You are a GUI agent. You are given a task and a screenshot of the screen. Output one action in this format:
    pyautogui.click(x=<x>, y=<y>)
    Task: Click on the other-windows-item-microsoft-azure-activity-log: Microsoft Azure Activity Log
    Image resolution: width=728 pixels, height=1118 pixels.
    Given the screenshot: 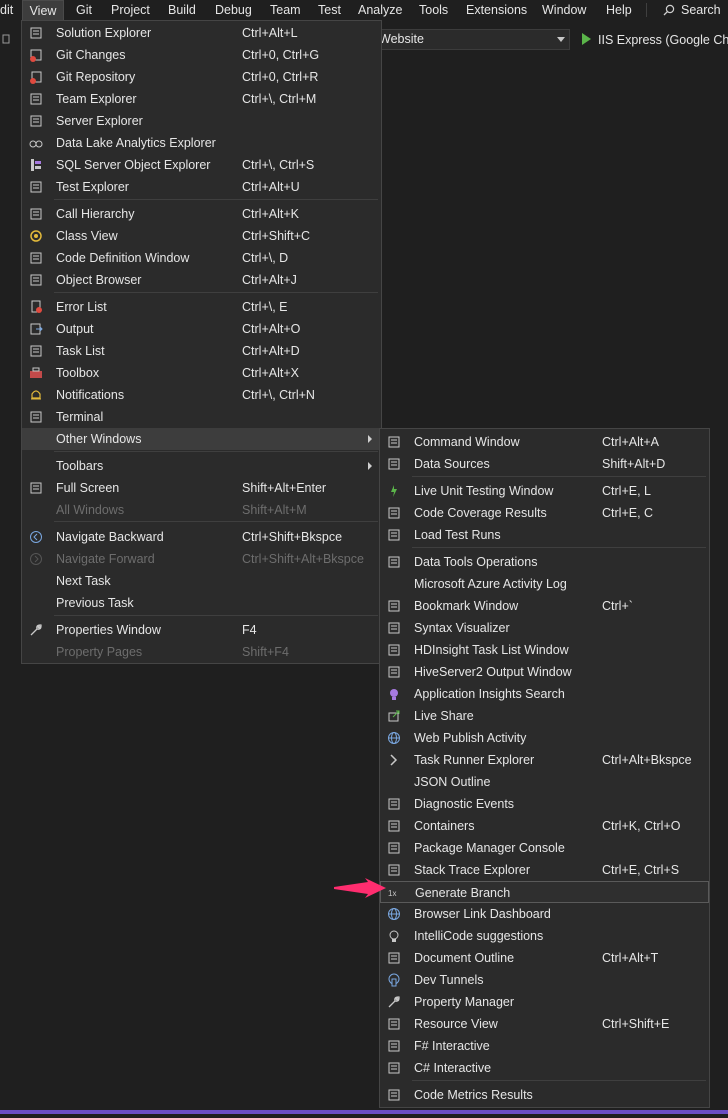 What is the action you would take?
    pyautogui.click(x=544, y=584)
    